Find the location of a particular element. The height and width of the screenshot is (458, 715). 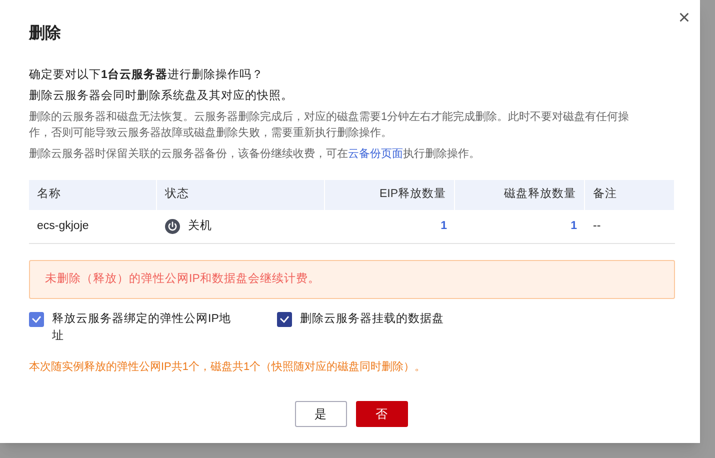

power-icon is located at coordinates (172, 226).